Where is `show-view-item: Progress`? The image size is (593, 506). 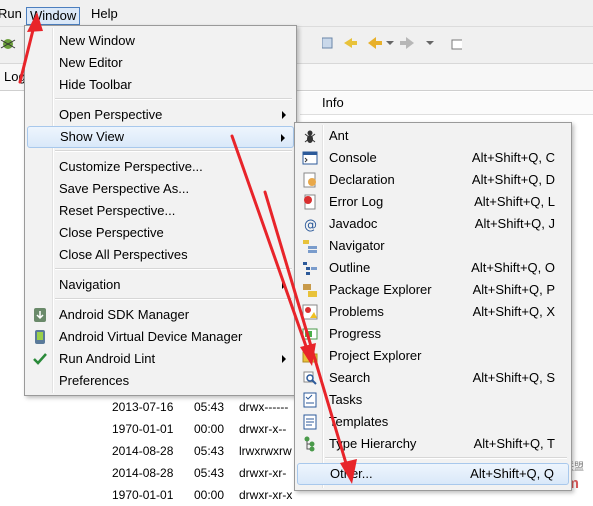
show-view-item: Progress is located at coordinates (433, 334).